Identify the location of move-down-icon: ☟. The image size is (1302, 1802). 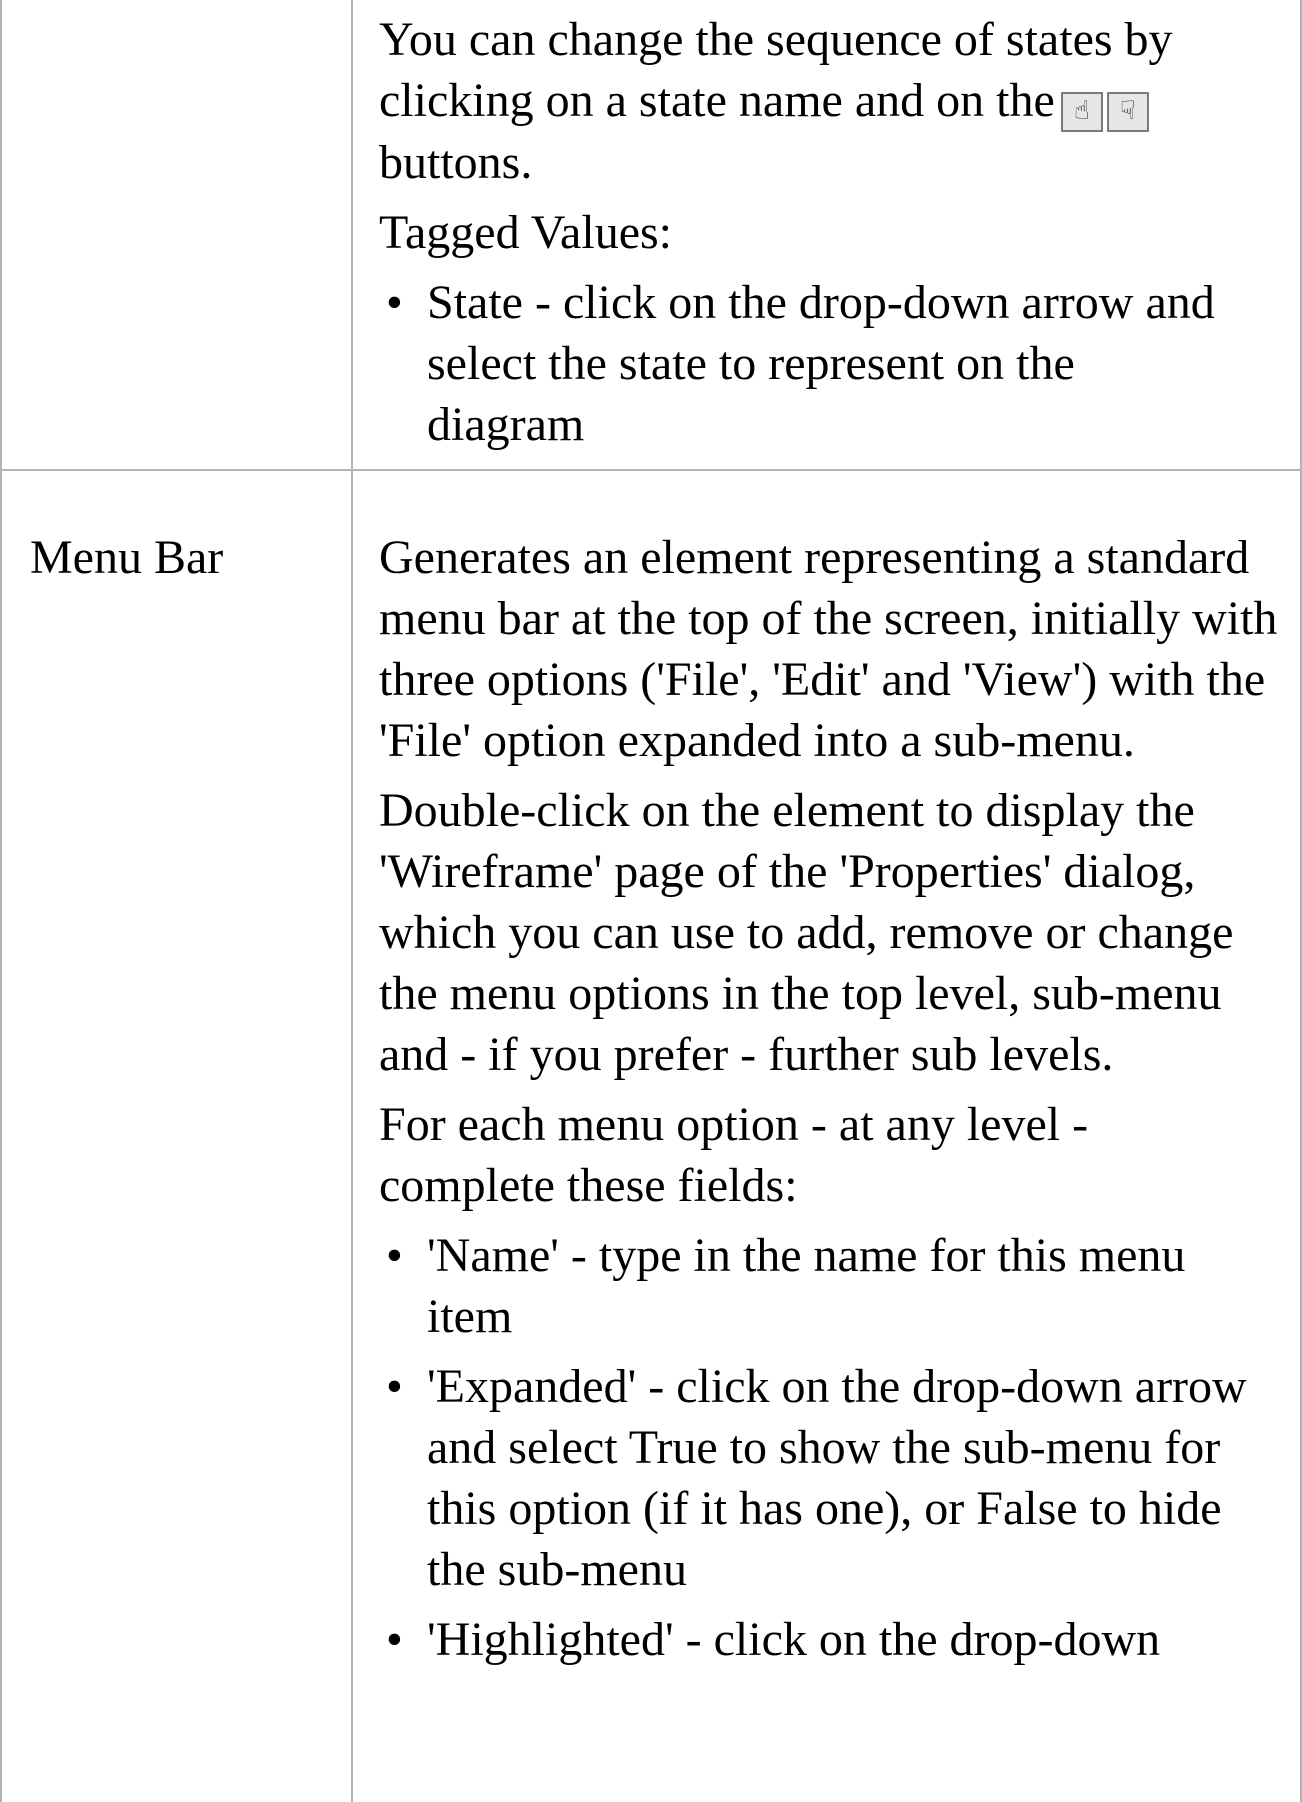
(1127, 112).